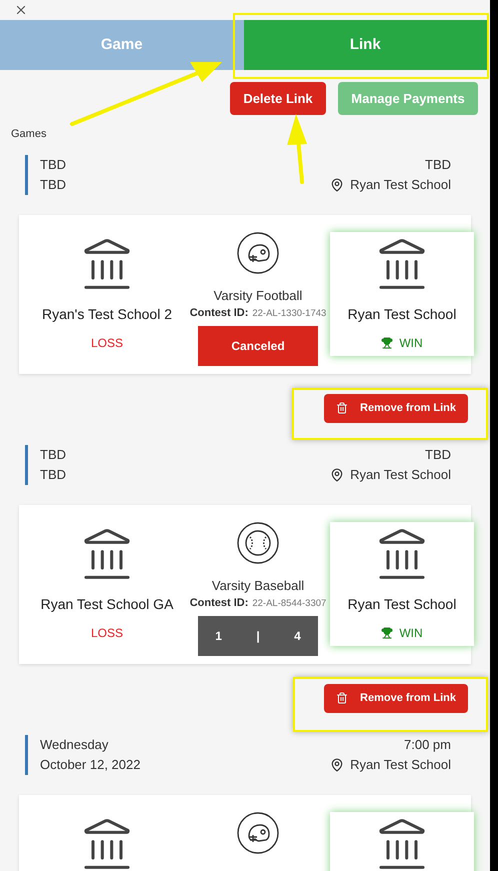 This screenshot has width=498, height=871. Describe the element at coordinates (297, 149) in the screenshot. I see `annotation-arrow` at that location.